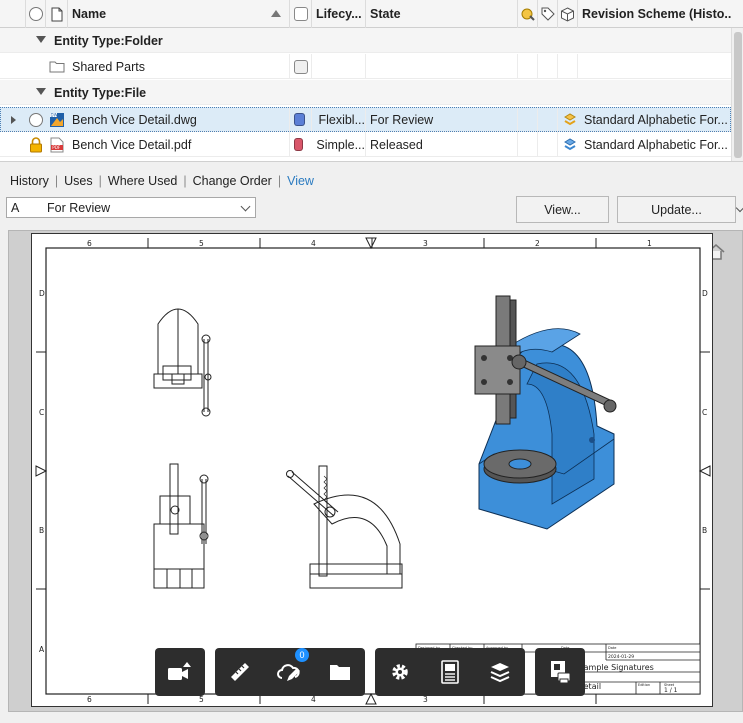  What do you see at coordinates (179, 119) in the screenshot?
I see `name-cell: Bench Vice Detail.dwg` at bounding box center [179, 119].